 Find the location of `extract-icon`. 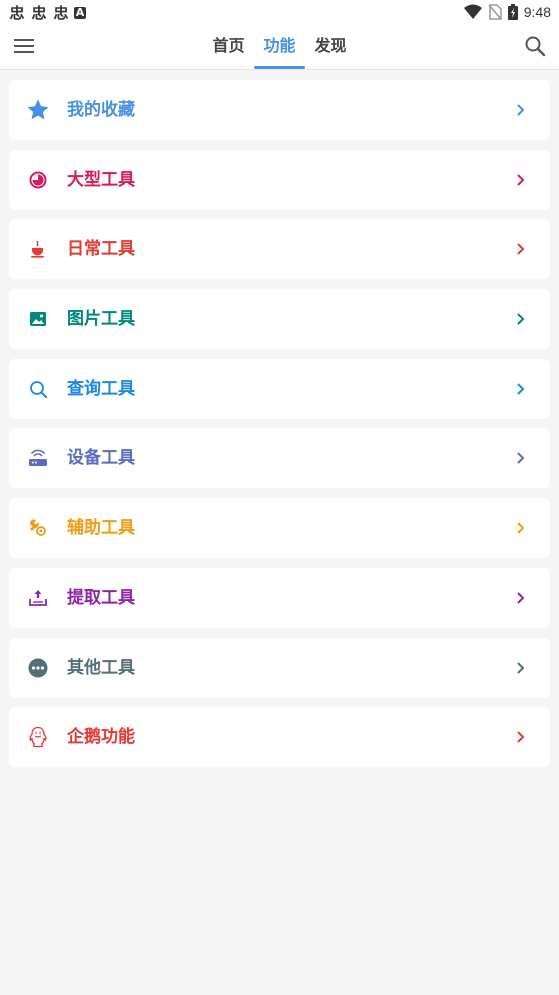

extract-icon is located at coordinates (38, 597).